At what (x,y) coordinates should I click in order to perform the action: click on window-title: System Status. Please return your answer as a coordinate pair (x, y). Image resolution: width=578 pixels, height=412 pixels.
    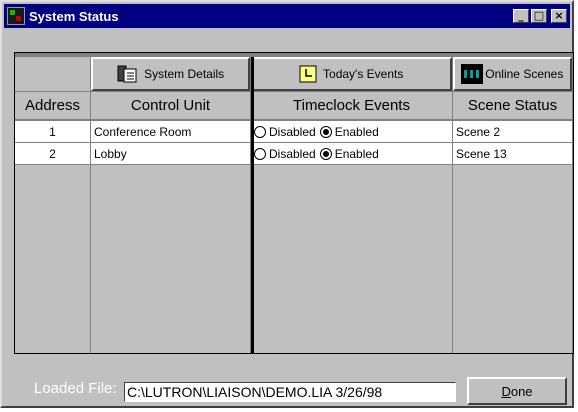
    Looking at the image, I should click on (74, 16).